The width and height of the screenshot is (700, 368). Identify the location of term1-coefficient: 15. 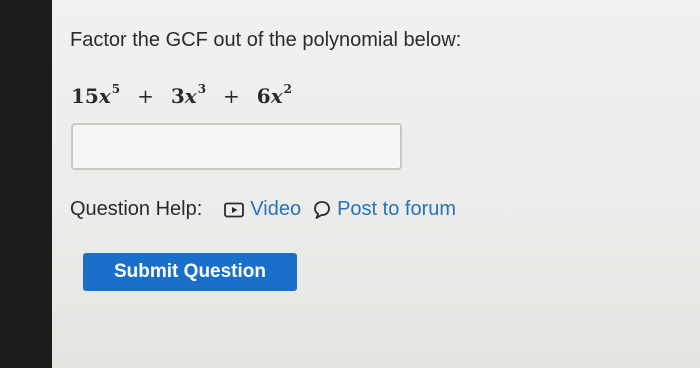
(85, 96).